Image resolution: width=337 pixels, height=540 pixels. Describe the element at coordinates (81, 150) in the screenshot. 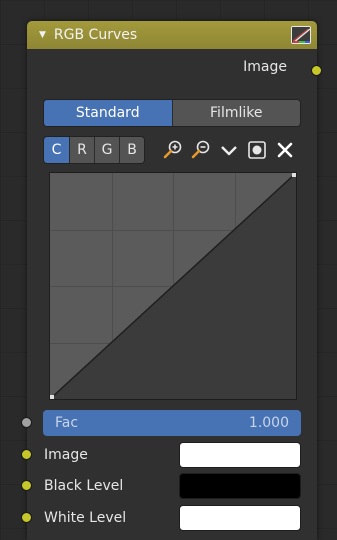

I see `channel-r-button: R` at that location.